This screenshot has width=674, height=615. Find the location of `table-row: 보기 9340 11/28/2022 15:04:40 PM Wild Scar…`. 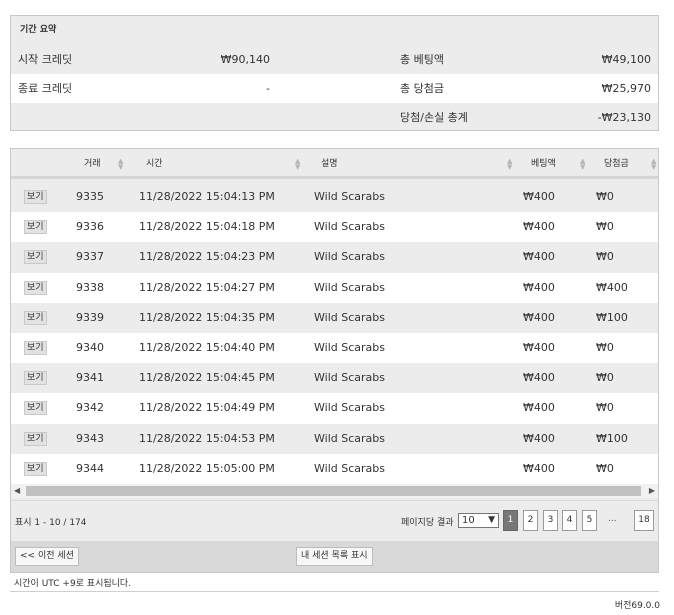

table-row: 보기 9340 11/28/2022 15:04:40 PM Wild Scar… is located at coordinates (334, 348).